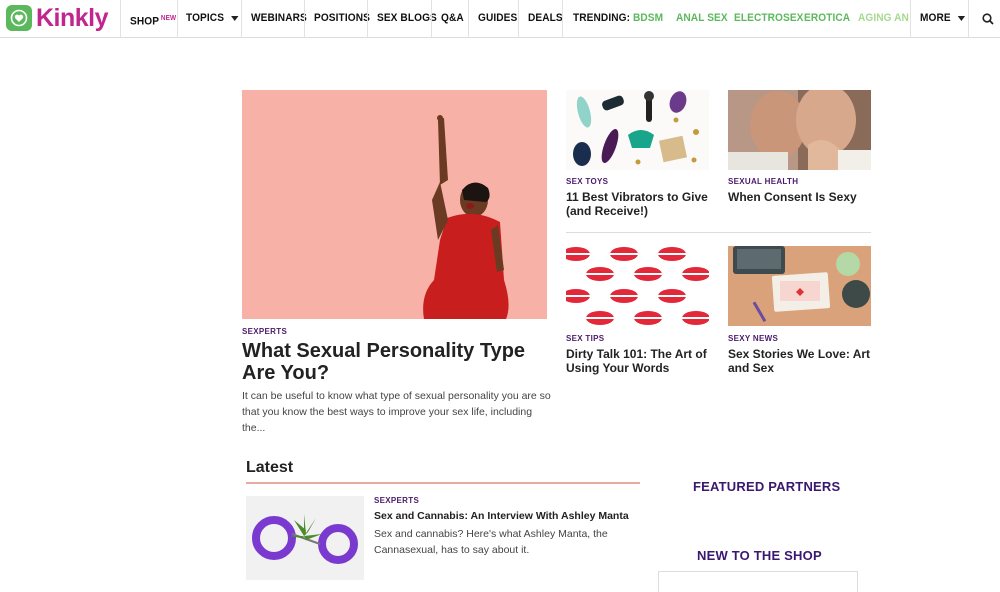 This screenshot has width=1000, height=592. What do you see at coordinates (799, 130) in the screenshot?
I see `card-image-consent` at bounding box center [799, 130].